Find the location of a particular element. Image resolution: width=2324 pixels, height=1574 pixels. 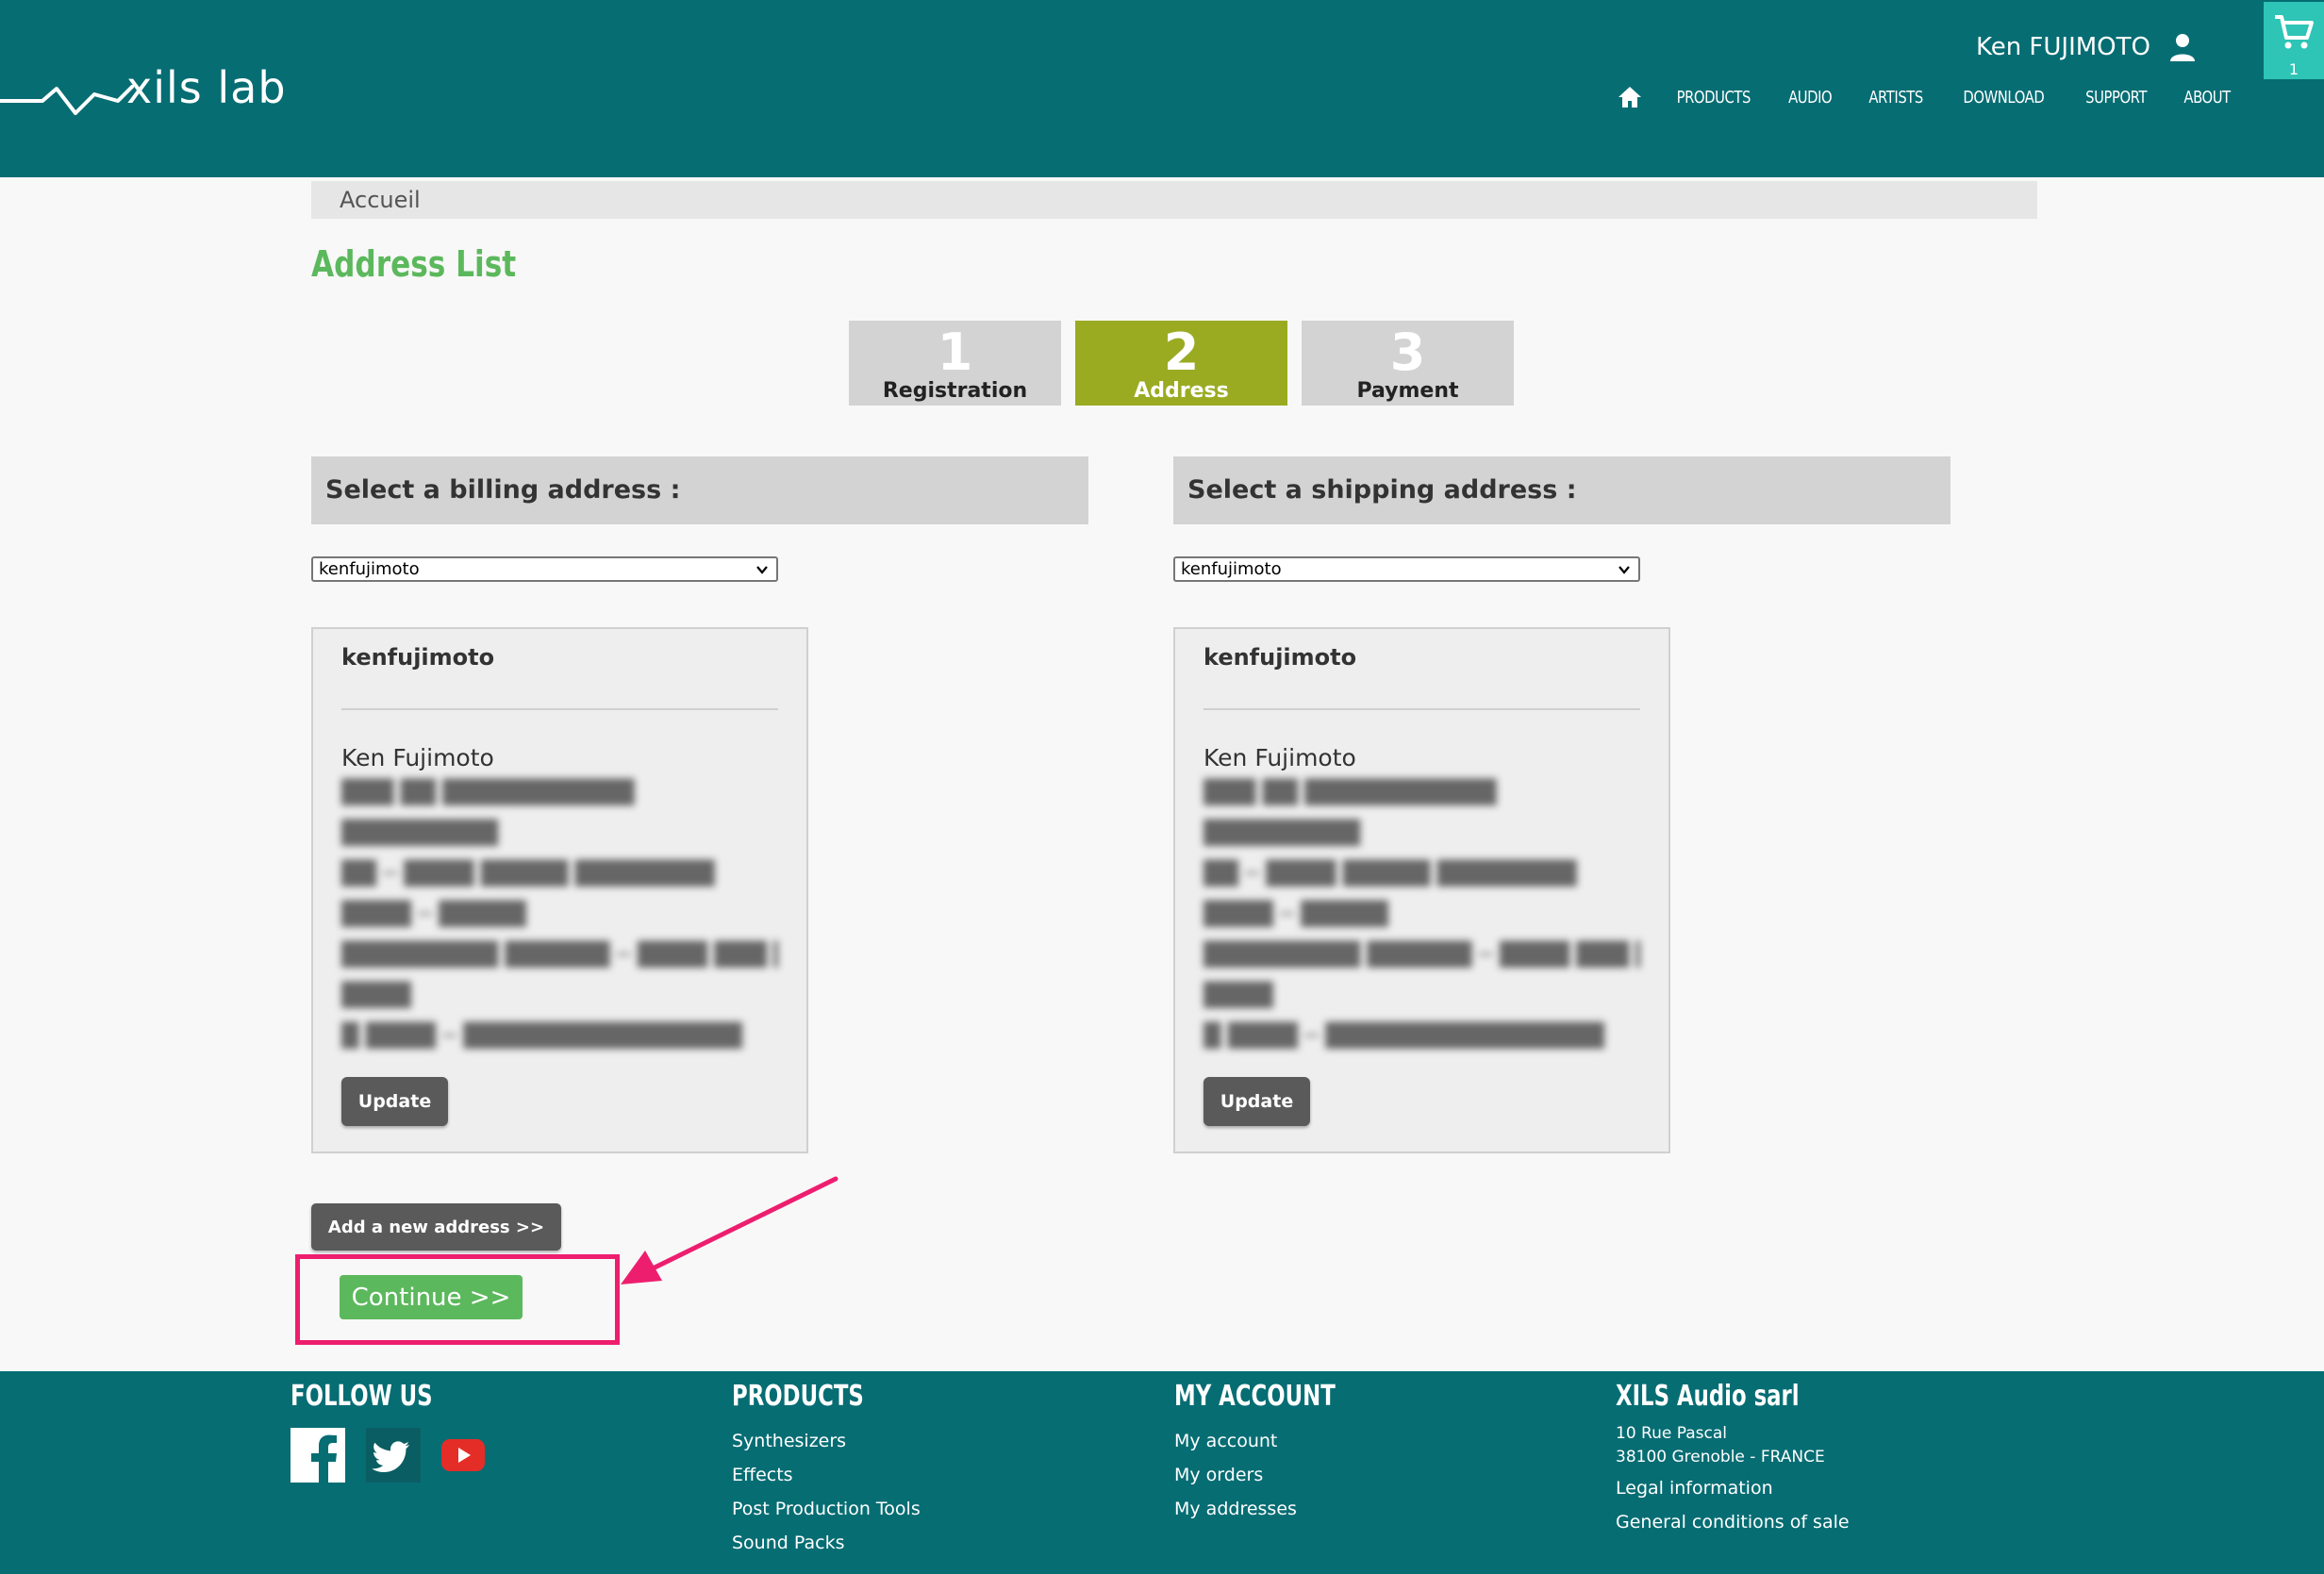

nav-support: SUPPORT is located at coordinates (2116, 98).